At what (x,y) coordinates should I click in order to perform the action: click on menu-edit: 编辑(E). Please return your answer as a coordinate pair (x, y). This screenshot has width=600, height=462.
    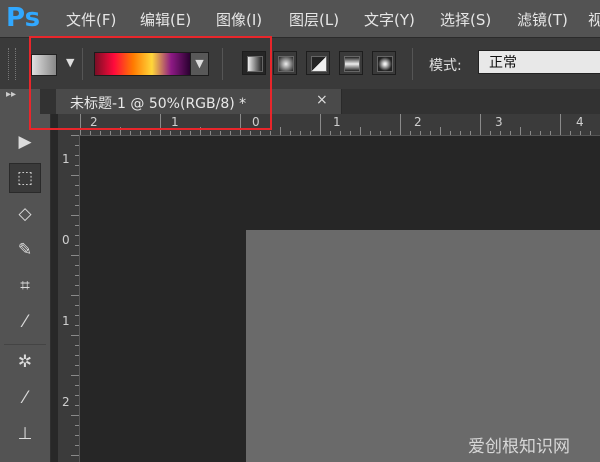
    Looking at the image, I should click on (165, 19).